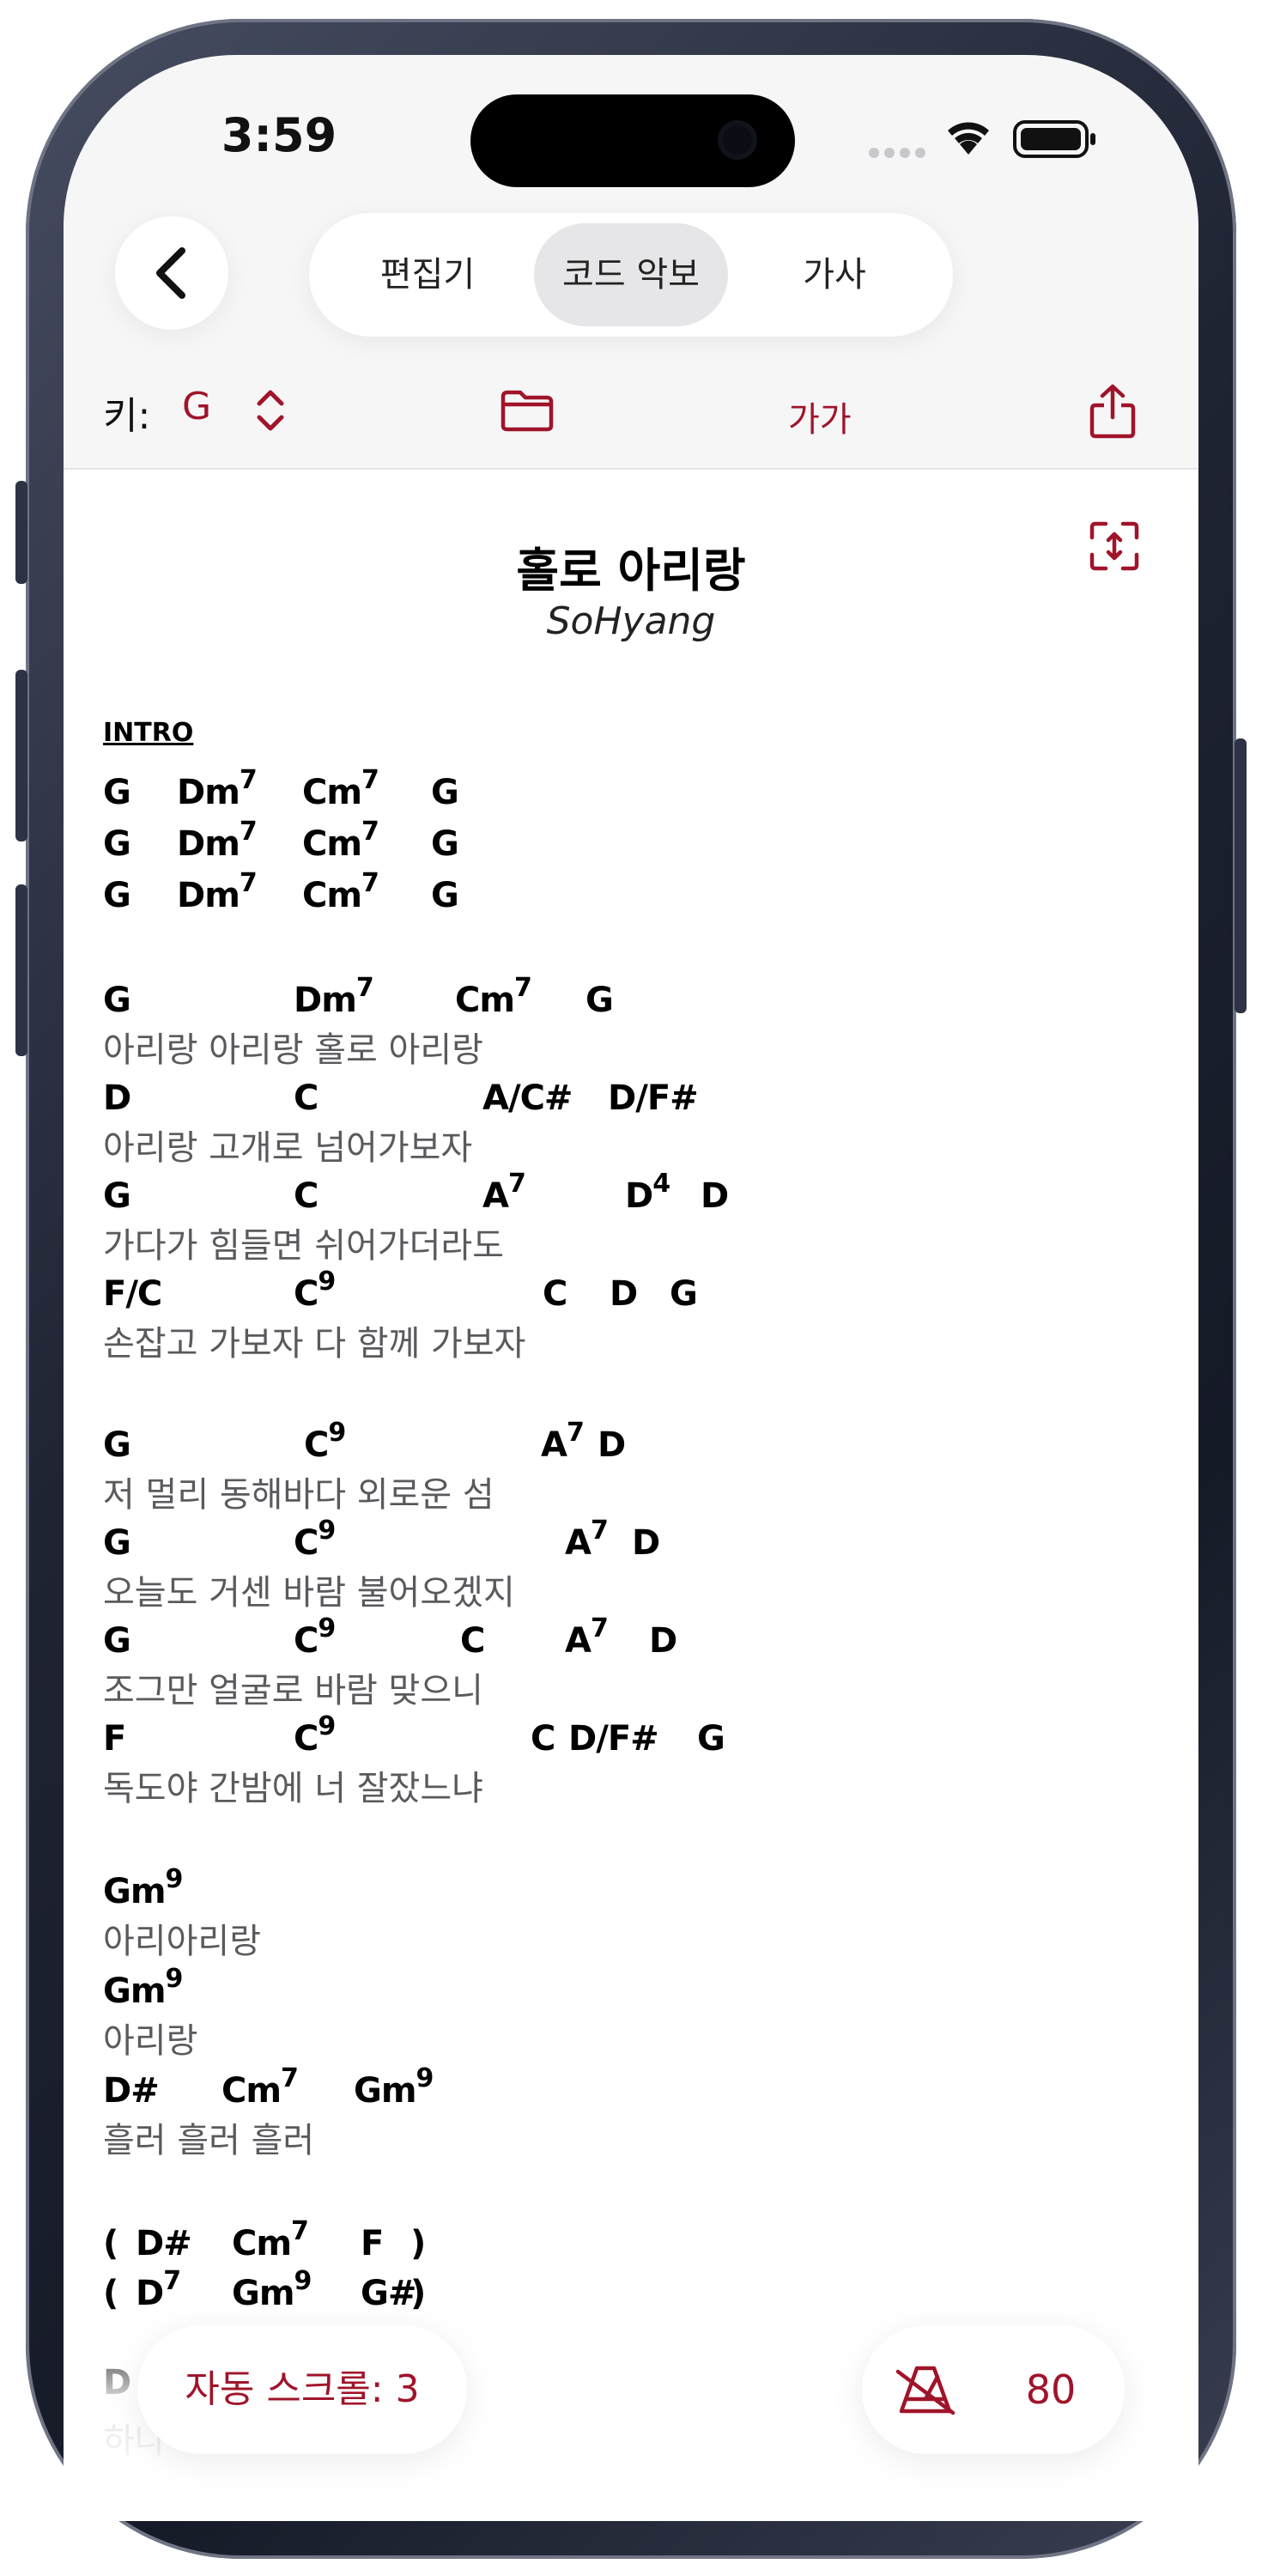 This screenshot has height=2576, width=1262. I want to click on metronome-off-icon, so click(925, 2390).